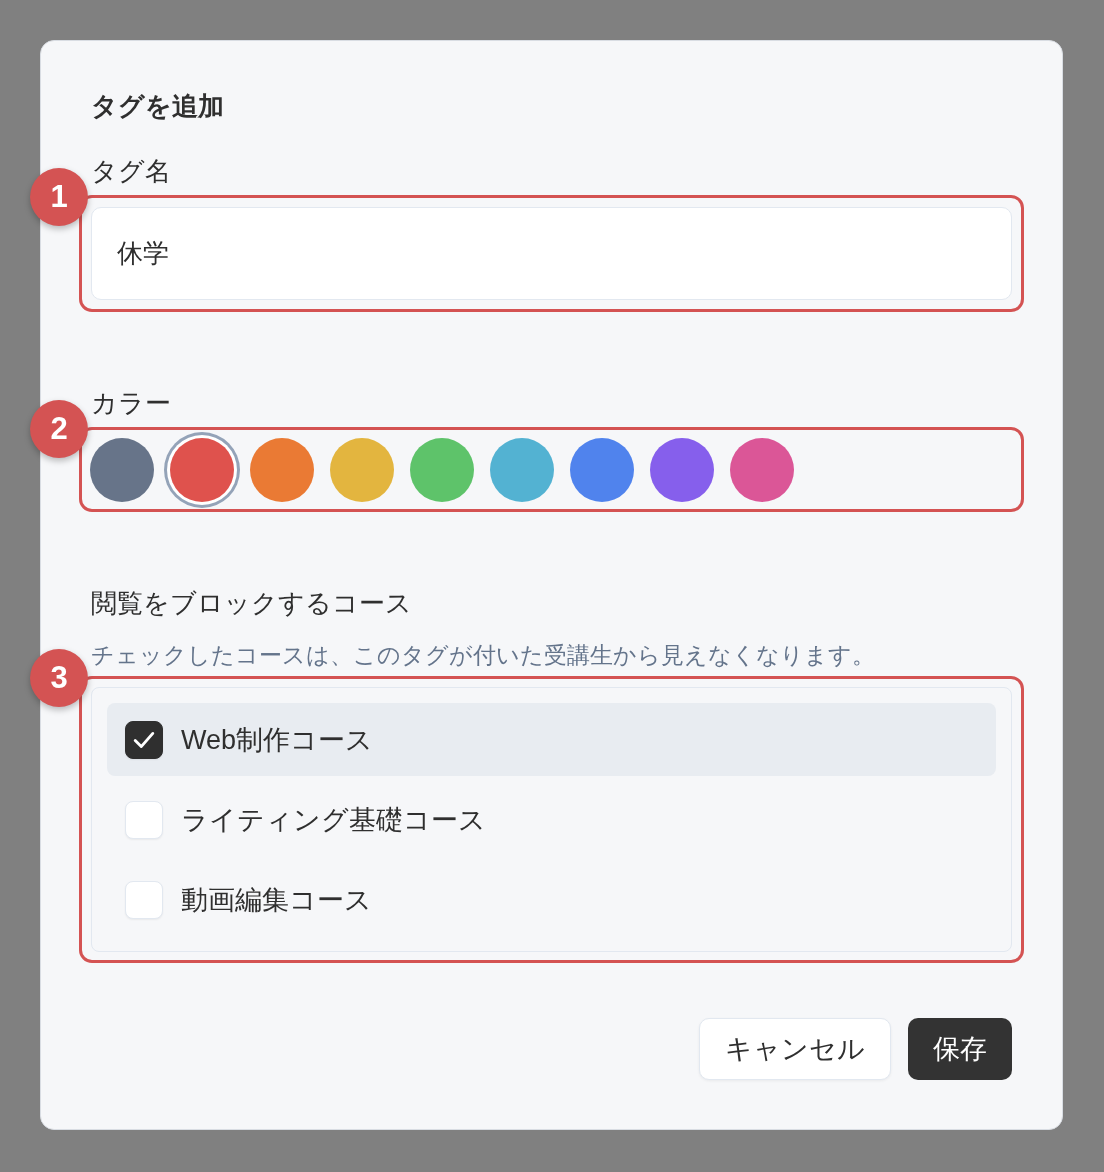 The height and width of the screenshot is (1172, 1104). I want to click on course-option: Web制作コース, so click(551, 739).